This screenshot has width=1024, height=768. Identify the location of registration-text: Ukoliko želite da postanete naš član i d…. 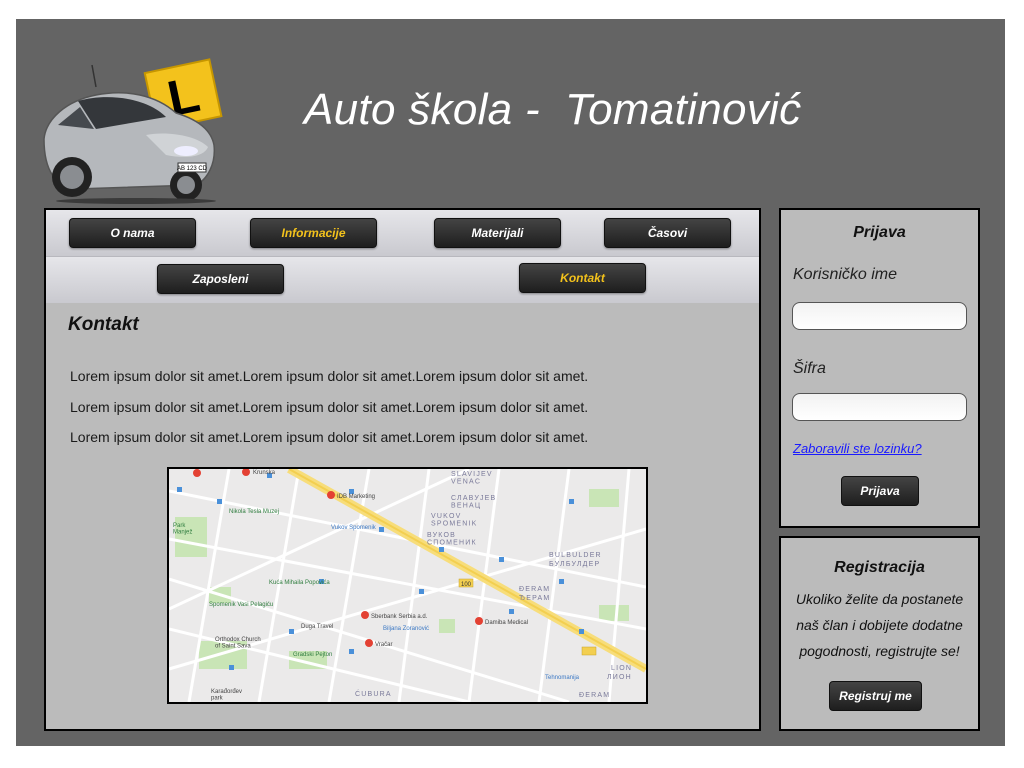
(879, 625).